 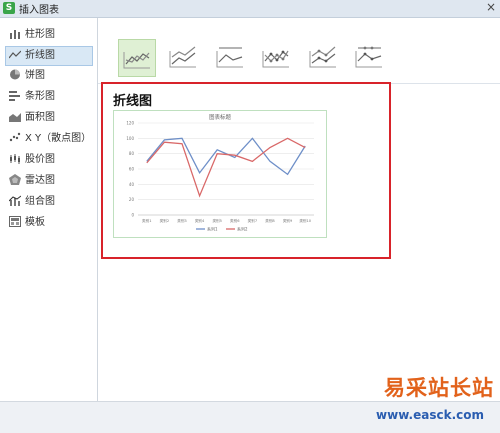 I want to click on title-bar: S 插入图表 ×, so click(x=250, y=9).